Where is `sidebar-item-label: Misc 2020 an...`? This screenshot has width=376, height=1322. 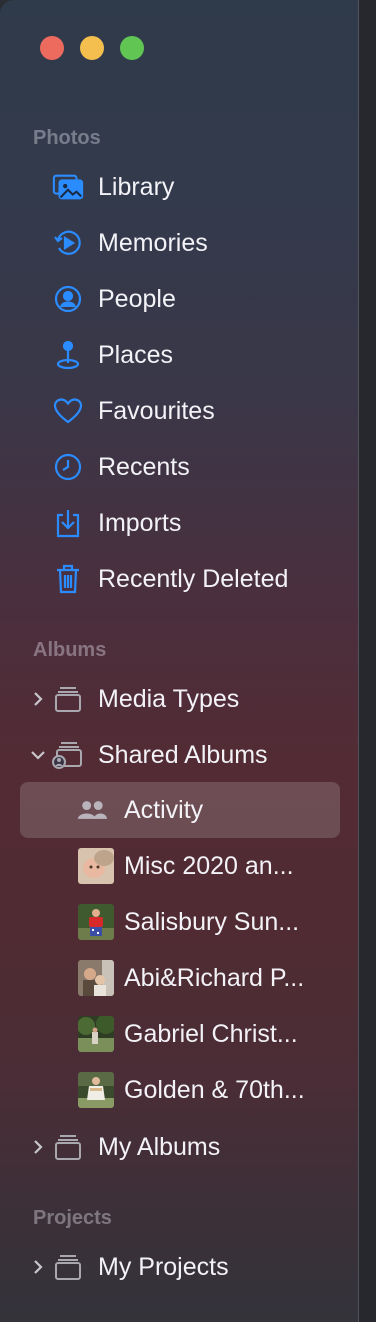
sidebar-item-label: Misc 2020 an... is located at coordinates (209, 865).